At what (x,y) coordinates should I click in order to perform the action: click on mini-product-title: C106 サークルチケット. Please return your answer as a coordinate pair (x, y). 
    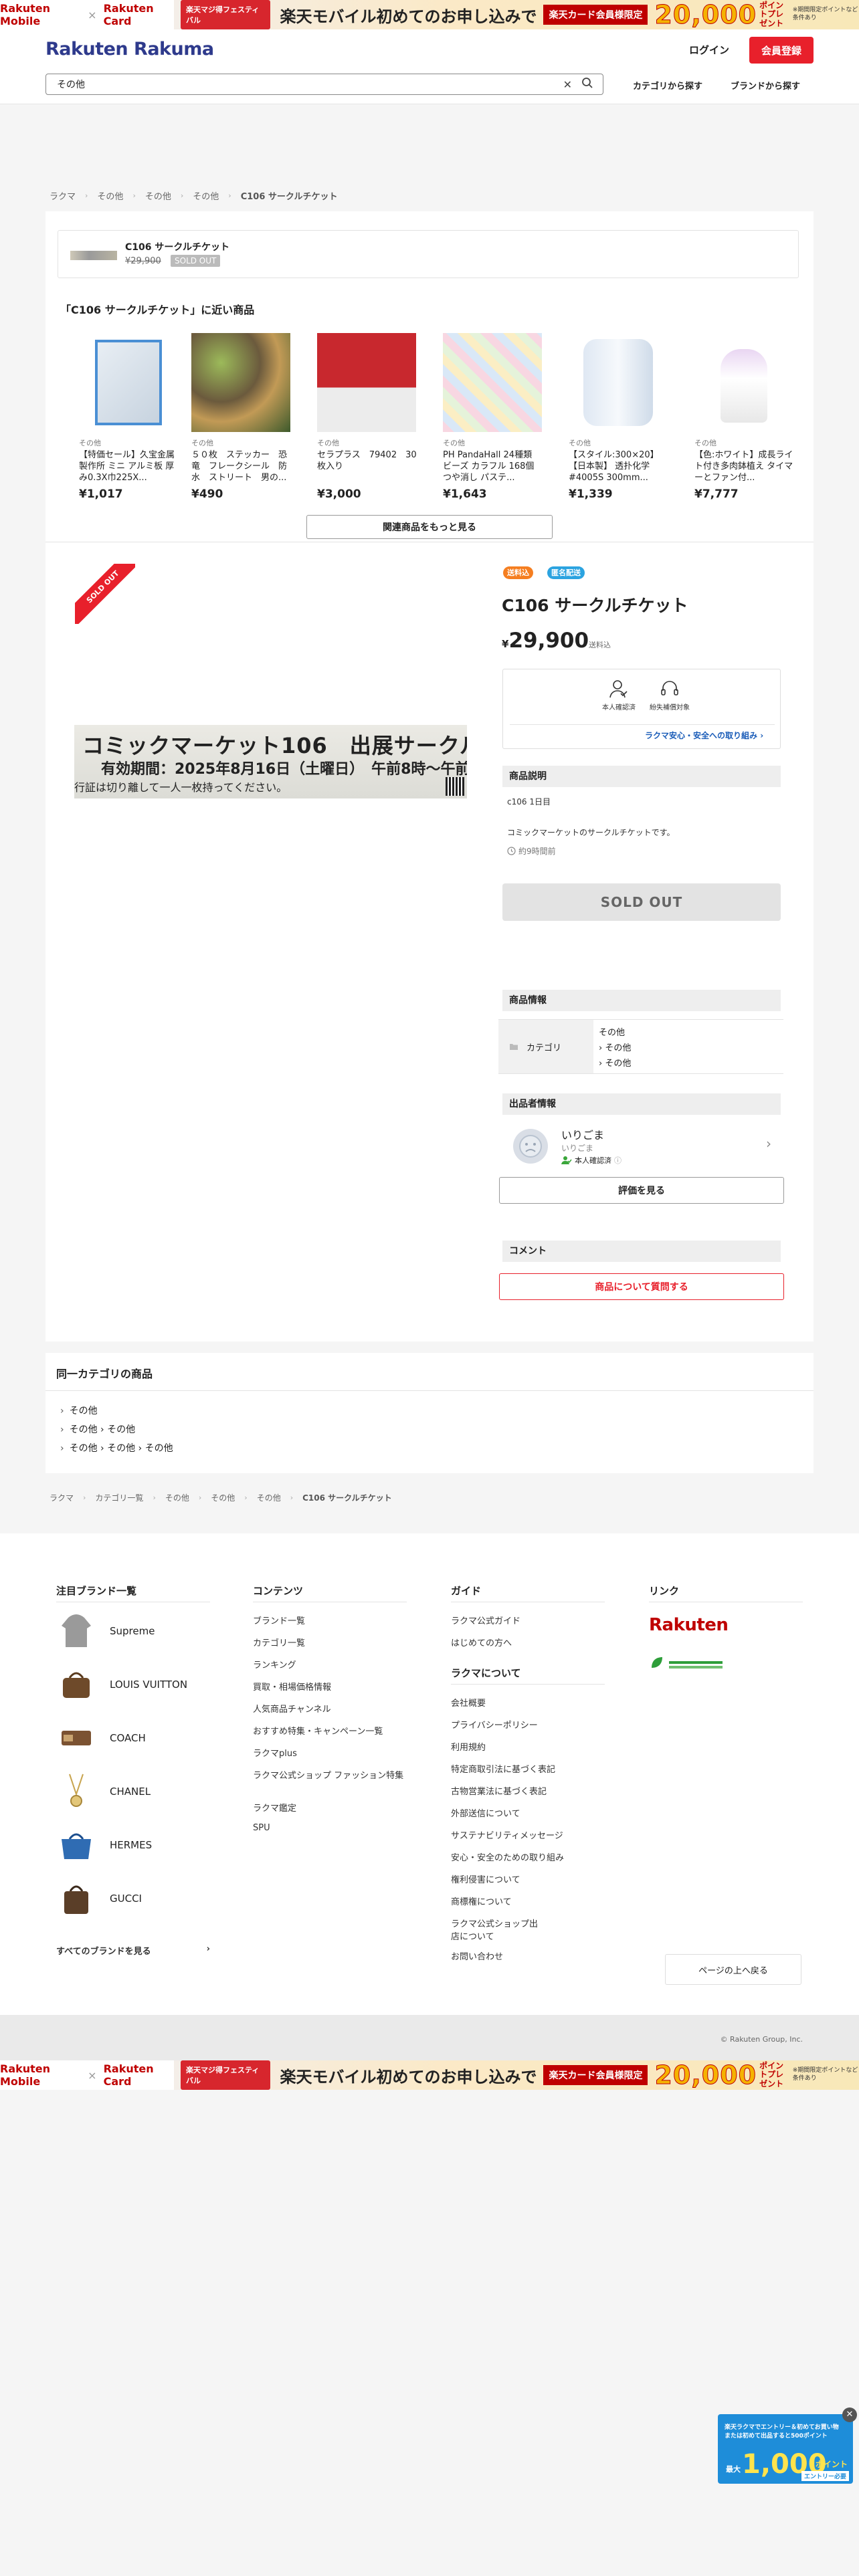
    Looking at the image, I should click on (177, 247).